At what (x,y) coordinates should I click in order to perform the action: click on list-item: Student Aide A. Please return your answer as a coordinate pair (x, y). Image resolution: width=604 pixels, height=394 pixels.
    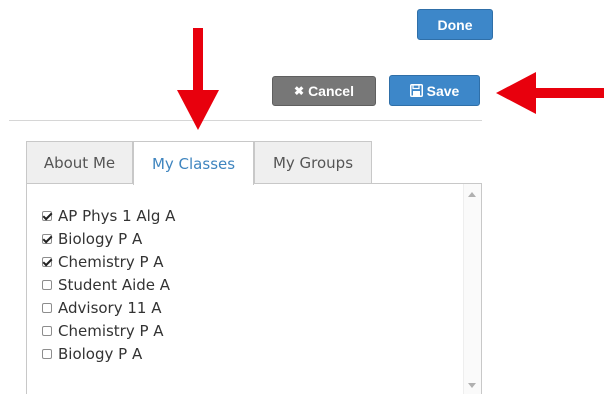
    Looking at the image, I should click on (108, 284).